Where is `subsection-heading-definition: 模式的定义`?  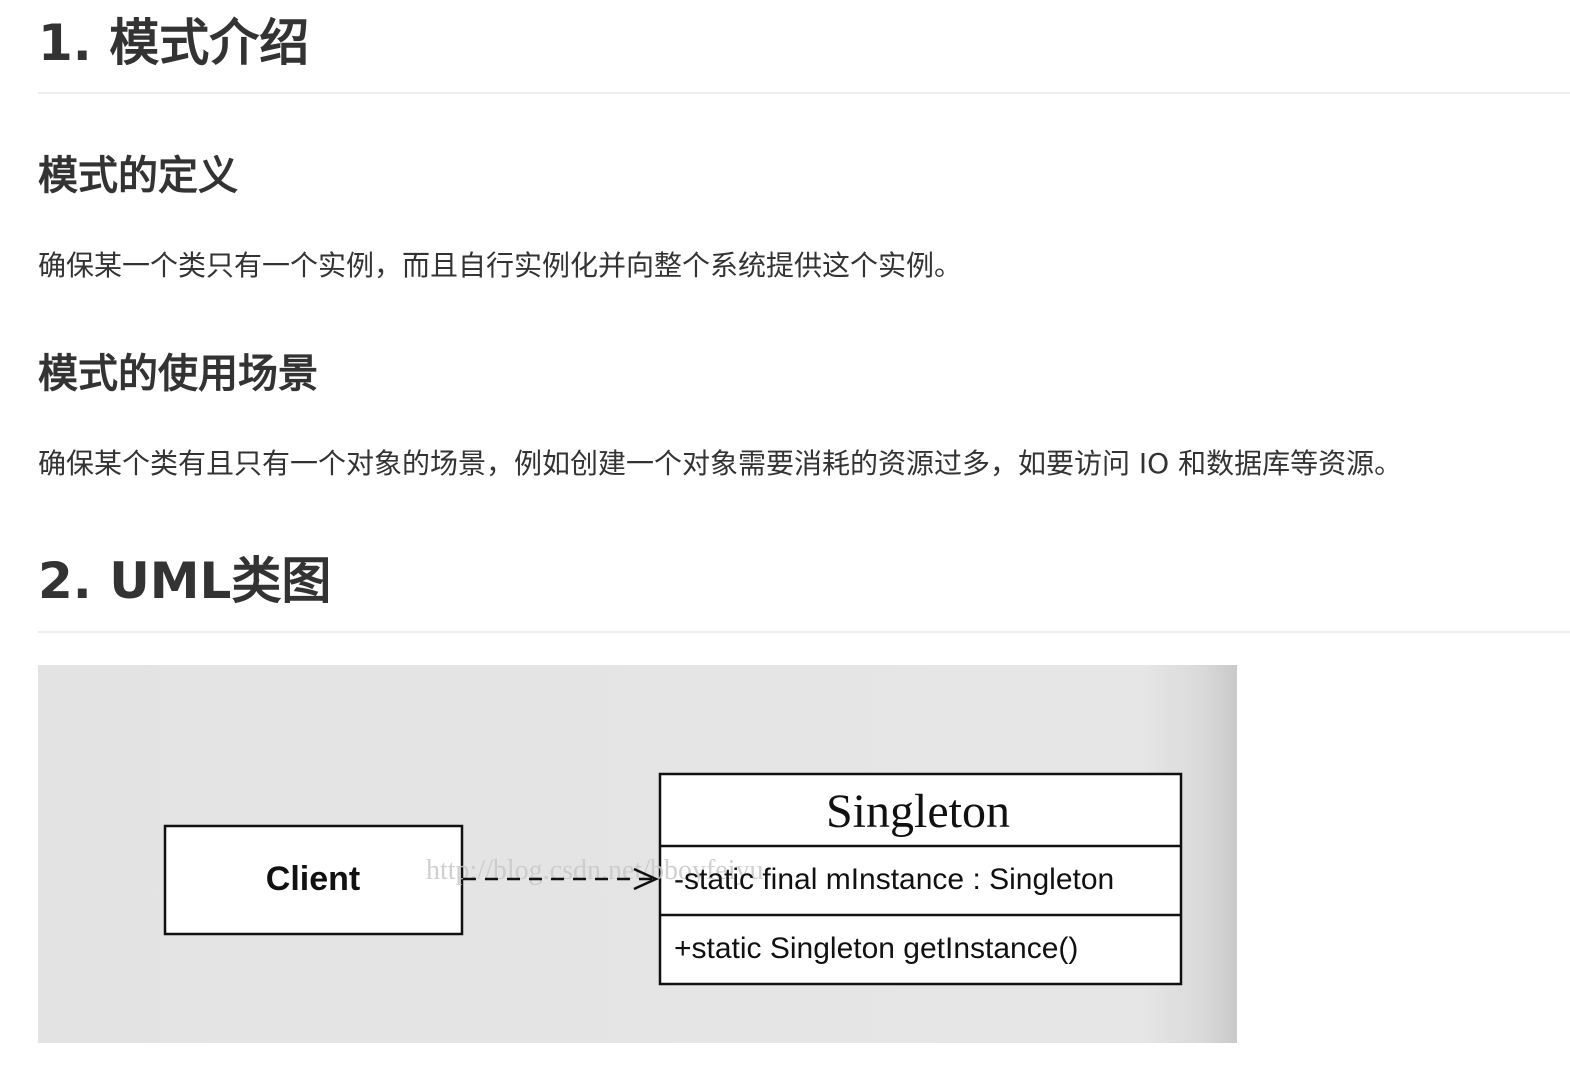
subsection-heading-definition: 模式的定义 is located at coordinates (138, 176).